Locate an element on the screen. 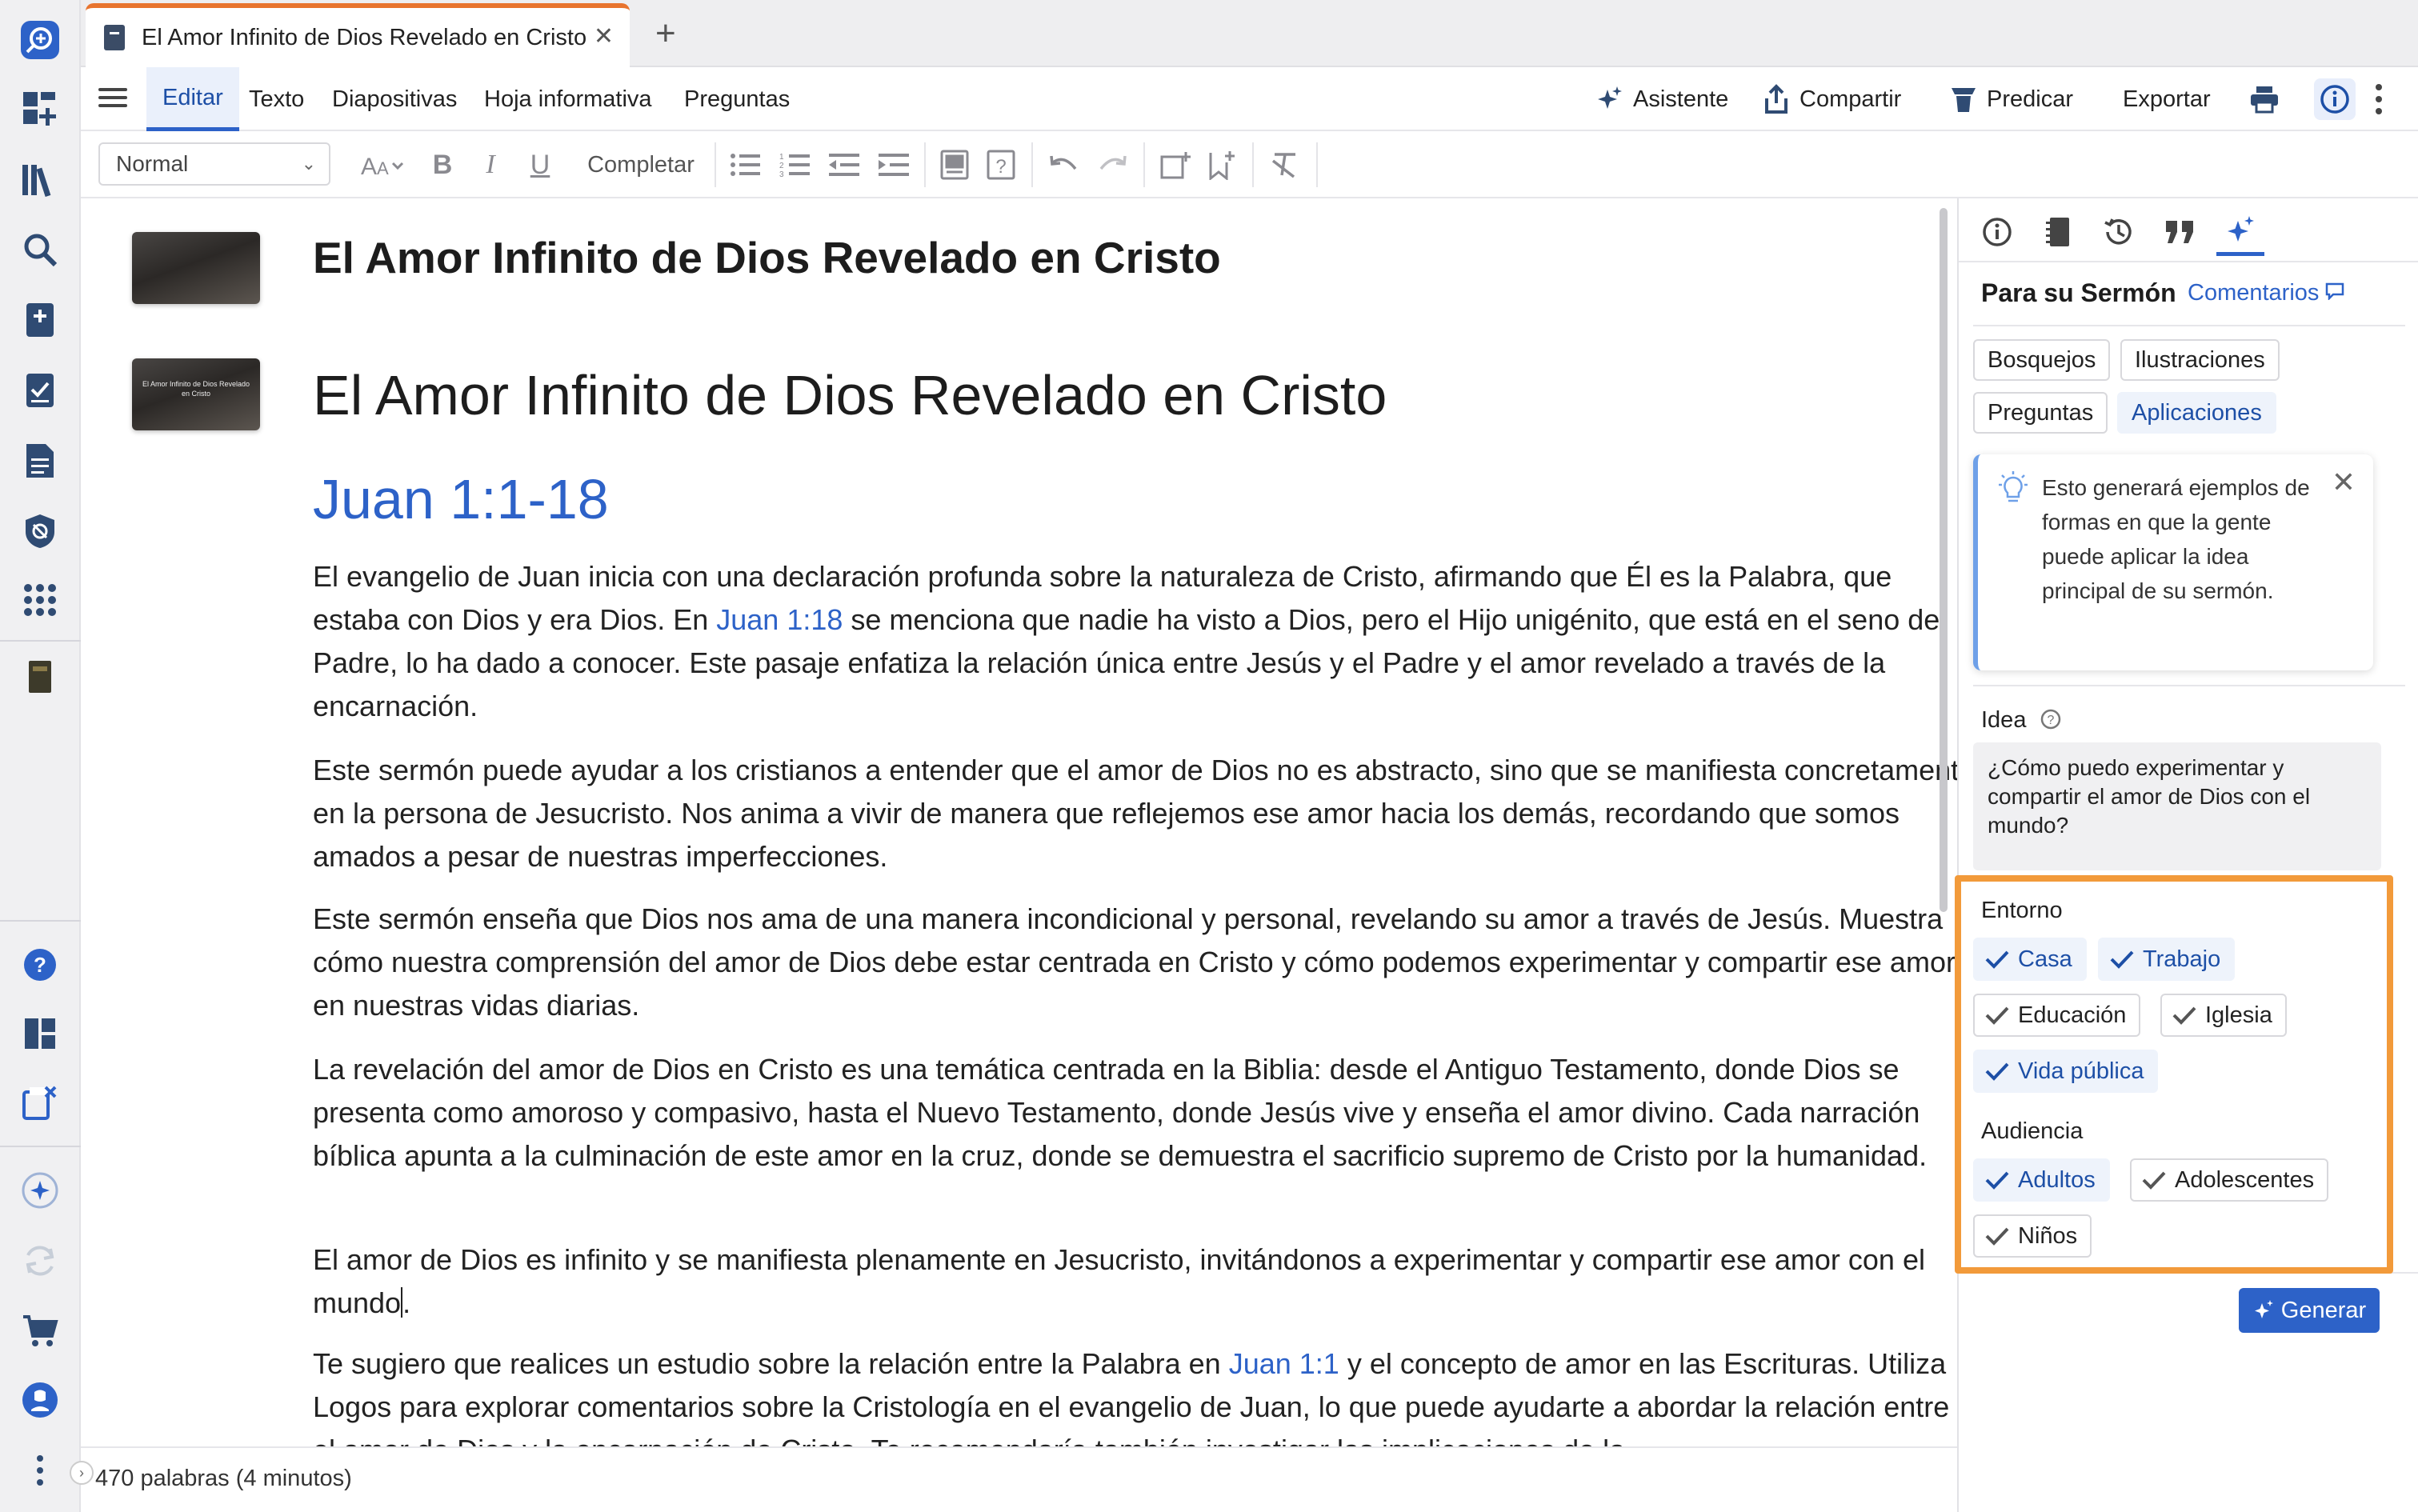  close-tip-icon: ✕ is located at coordinates (2344, 482).